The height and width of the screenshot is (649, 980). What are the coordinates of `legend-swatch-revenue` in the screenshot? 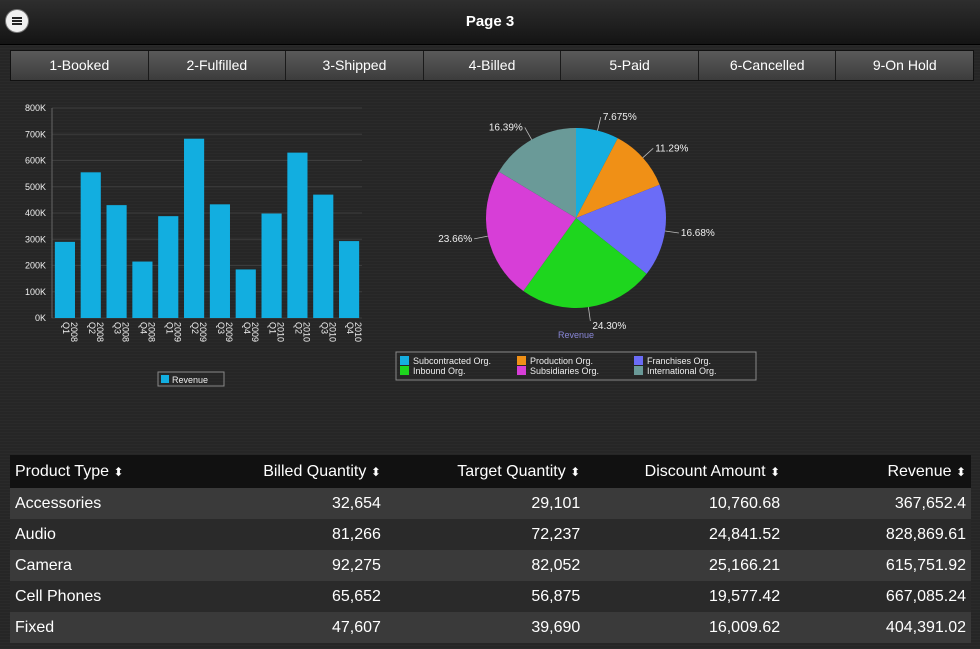 It's located at (165, 379).